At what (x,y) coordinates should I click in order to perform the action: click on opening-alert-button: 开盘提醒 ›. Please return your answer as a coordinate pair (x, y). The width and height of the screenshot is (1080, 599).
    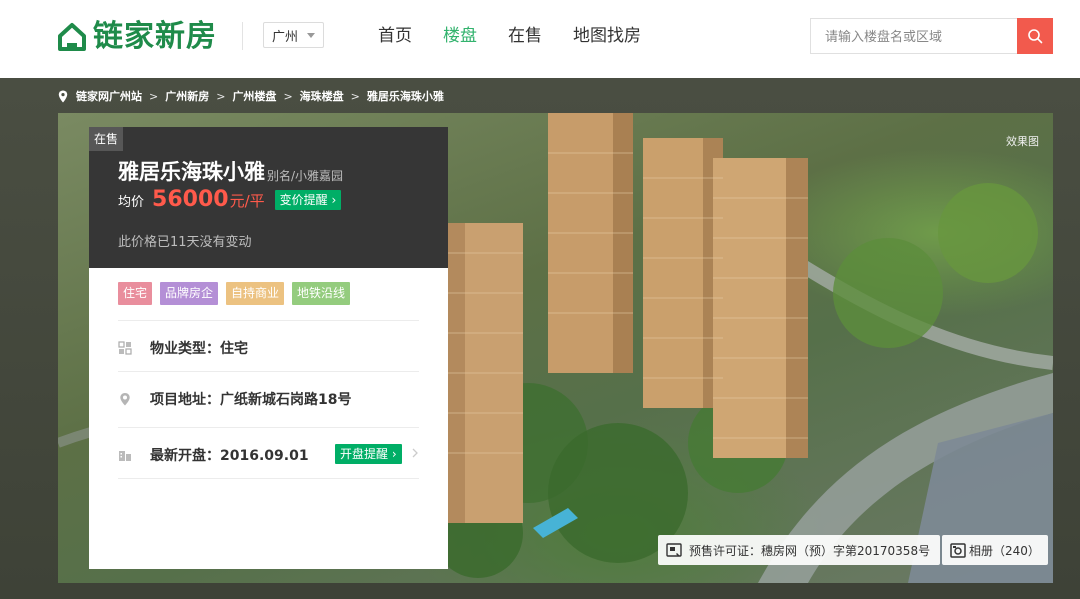
    Looking at the image, I should click on (368, 454).